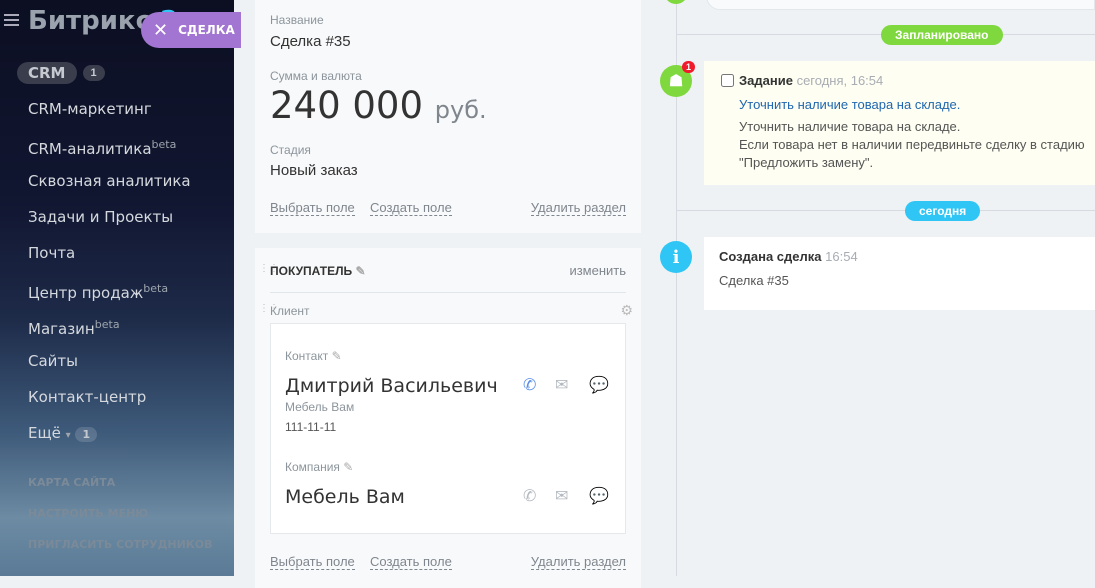 Image resolution: width=1095 pixels, height=588 pixels. Describe the element at coordinates (310, 41) in the screenshot. I see `deal-name: Сделка #35` at that location.